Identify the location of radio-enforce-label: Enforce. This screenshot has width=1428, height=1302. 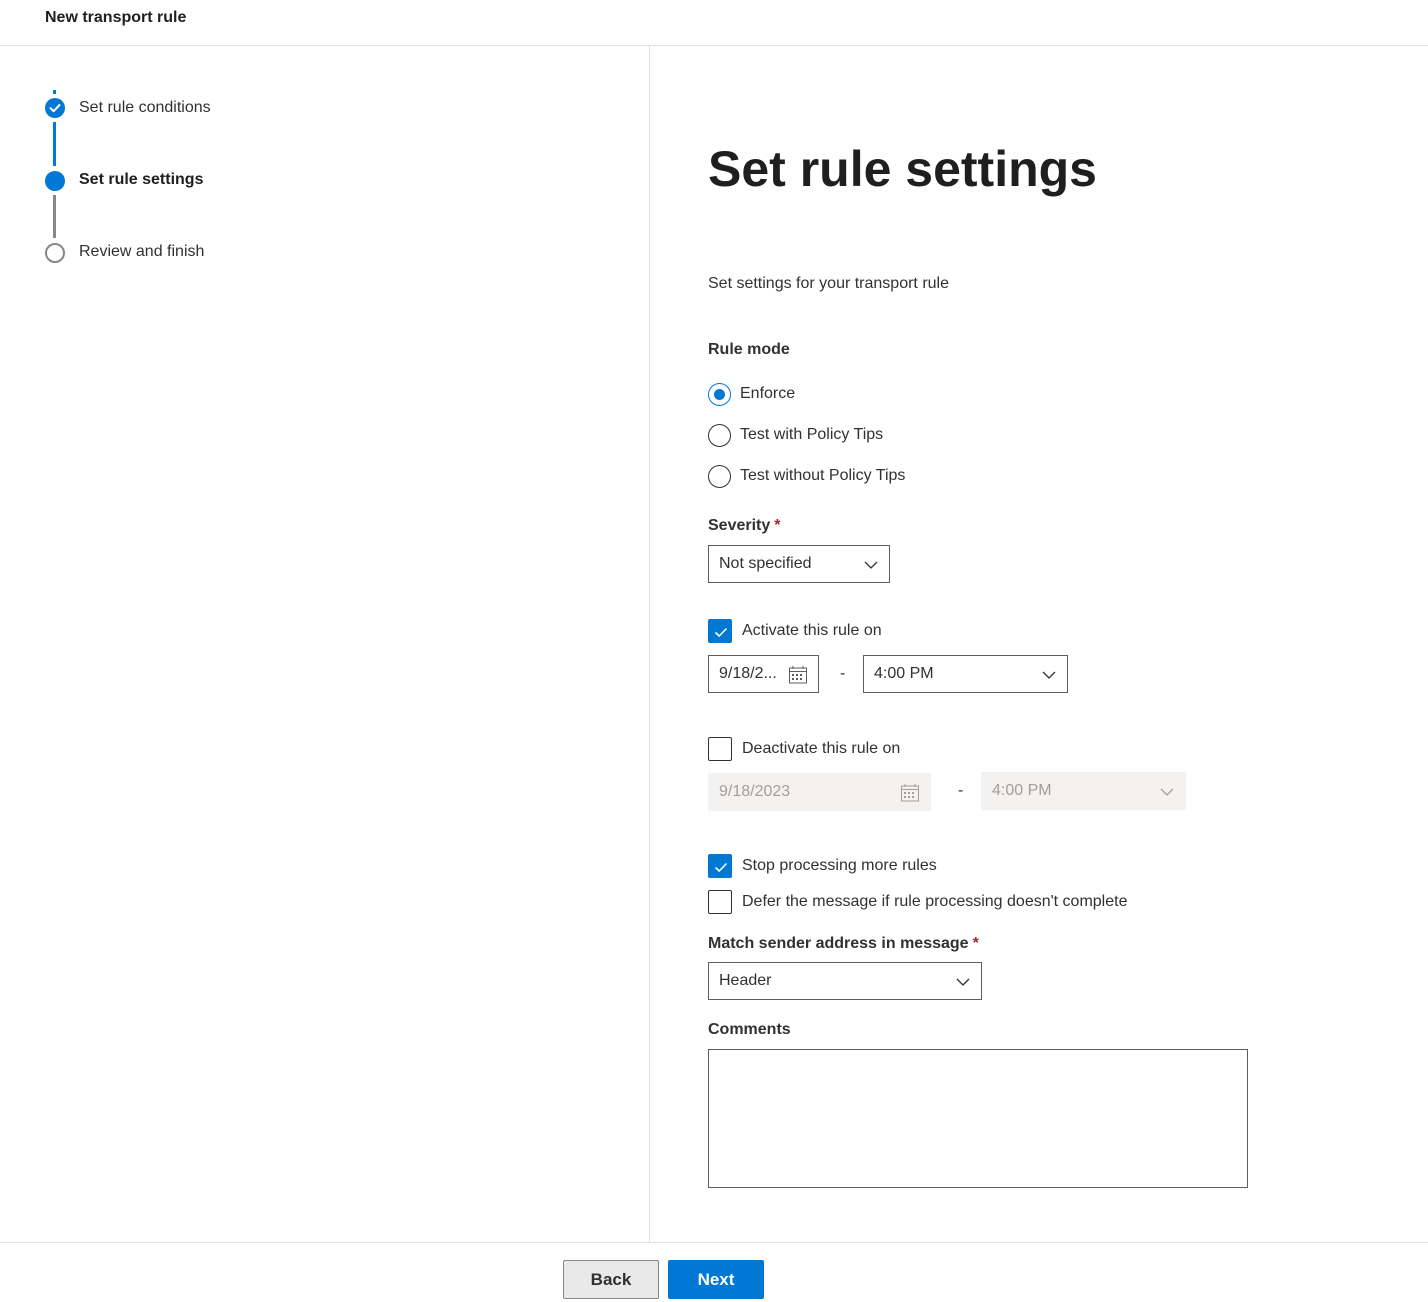
(768, 393).